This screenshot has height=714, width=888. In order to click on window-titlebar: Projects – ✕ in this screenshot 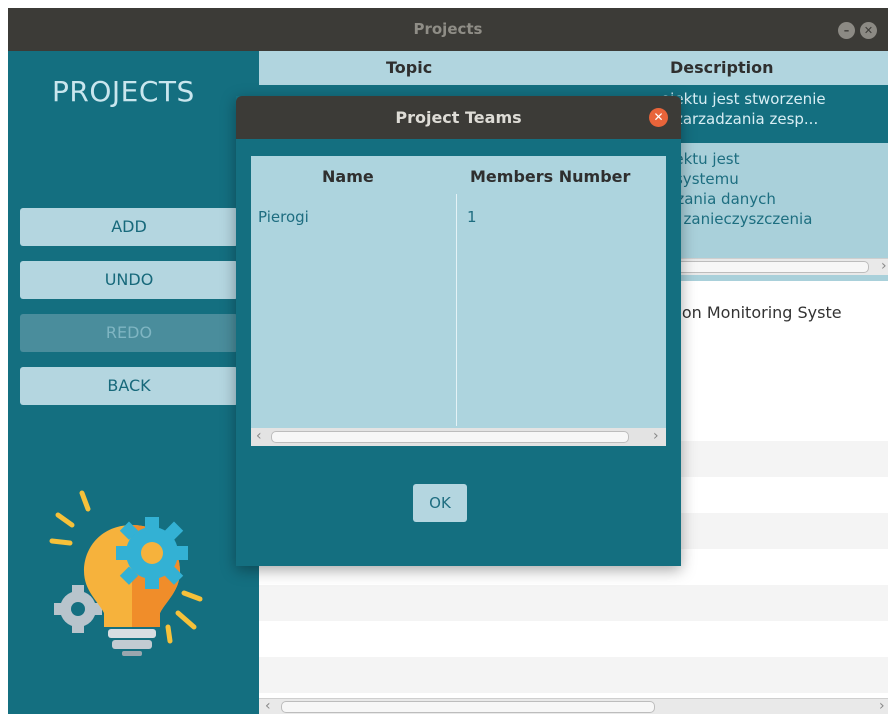, I will do `click(448, 29)`.